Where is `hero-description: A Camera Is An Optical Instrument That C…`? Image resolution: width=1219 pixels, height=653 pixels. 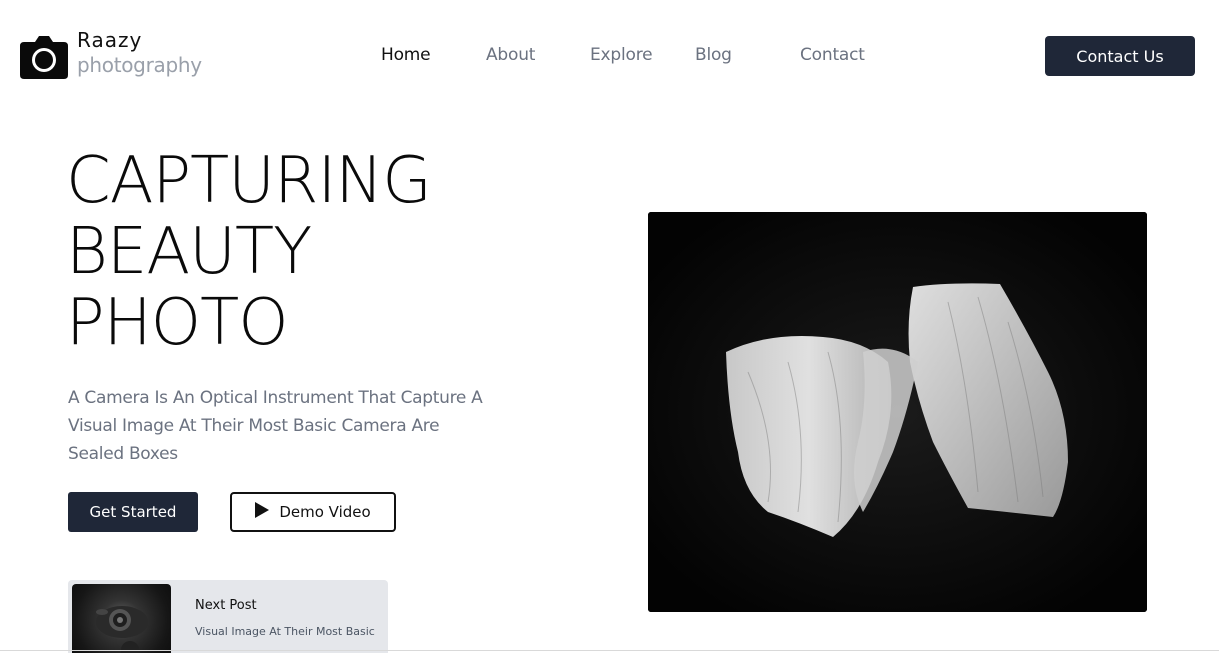
hero-description: A Camera Is An Optical Instrument That C… is located at coordinates (275, 426).